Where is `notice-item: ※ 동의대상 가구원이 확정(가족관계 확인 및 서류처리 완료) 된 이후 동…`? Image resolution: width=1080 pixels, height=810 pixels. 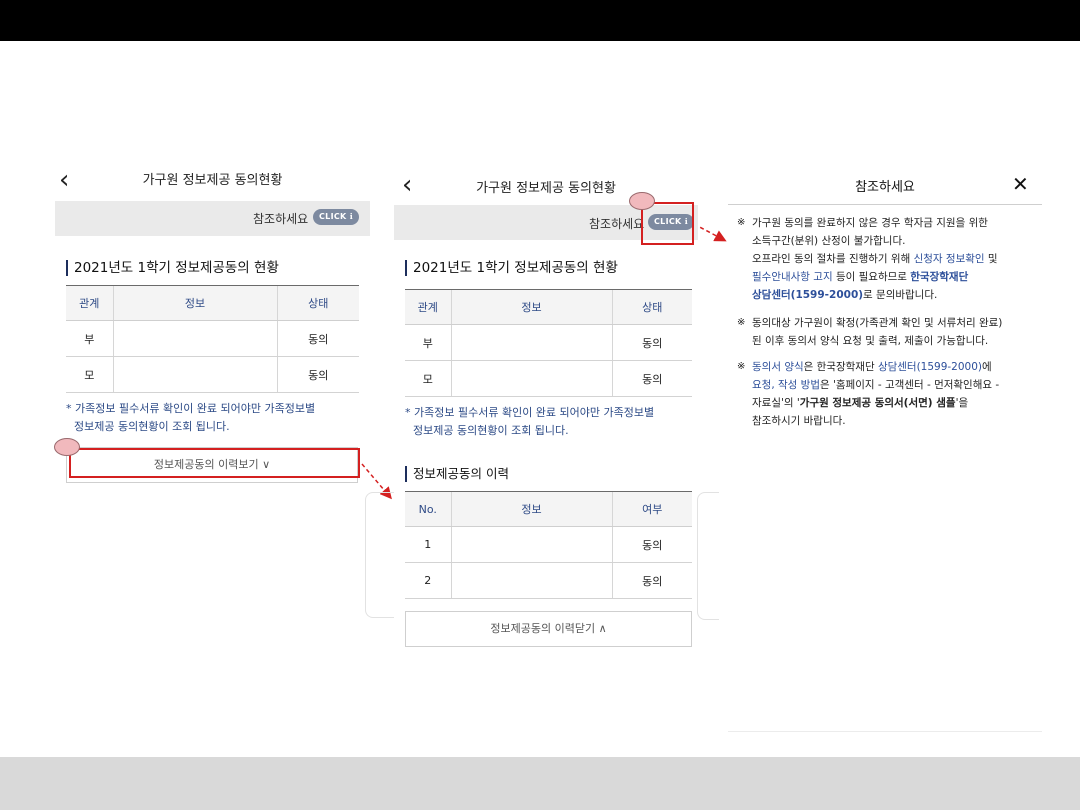 notice-item: ※ 동의대상 가구원이 확정(가족관계 확인 및 서류처리 완료) 된 이후 동… is located at coordinates (887, 332).